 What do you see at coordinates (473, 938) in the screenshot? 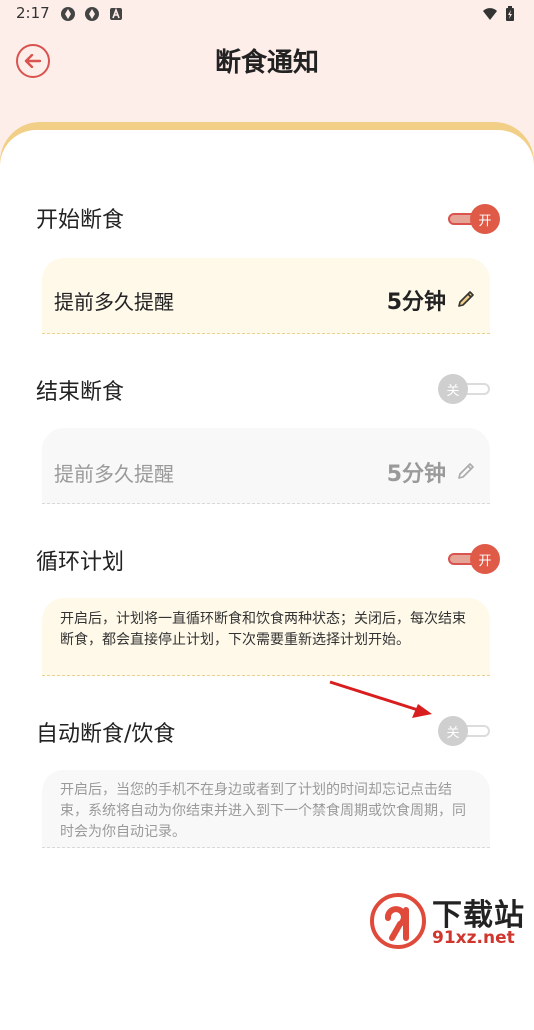
I see `watermark-url: 91xz.net` at bounding box center [473, 938].